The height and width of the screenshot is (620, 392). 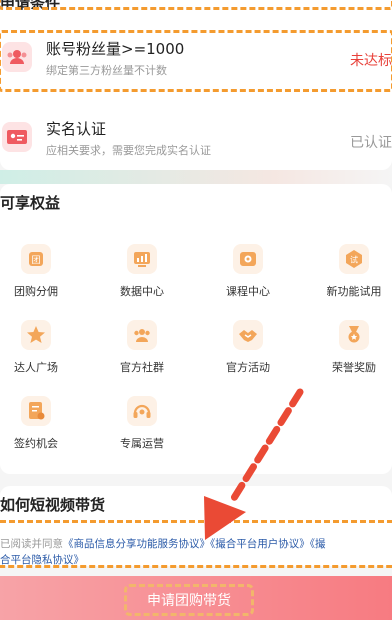 I want to click on requirement-realname-status: 已认证, so click(x=371, y=143).